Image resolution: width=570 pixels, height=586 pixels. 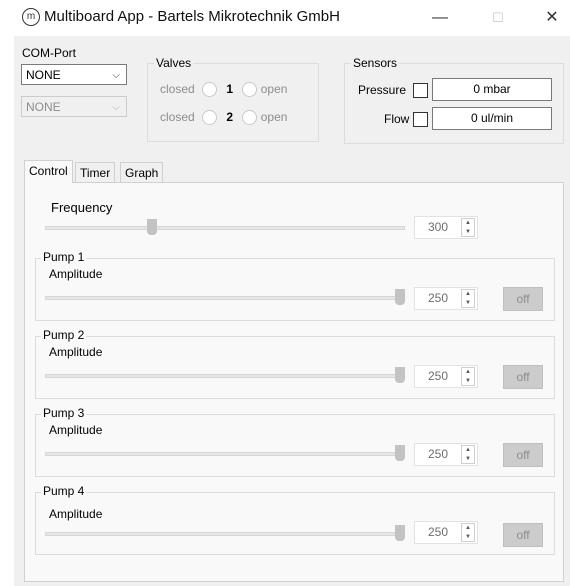 I want to click on valve-2-row: closed 2 open, so click(x=240, y=118).